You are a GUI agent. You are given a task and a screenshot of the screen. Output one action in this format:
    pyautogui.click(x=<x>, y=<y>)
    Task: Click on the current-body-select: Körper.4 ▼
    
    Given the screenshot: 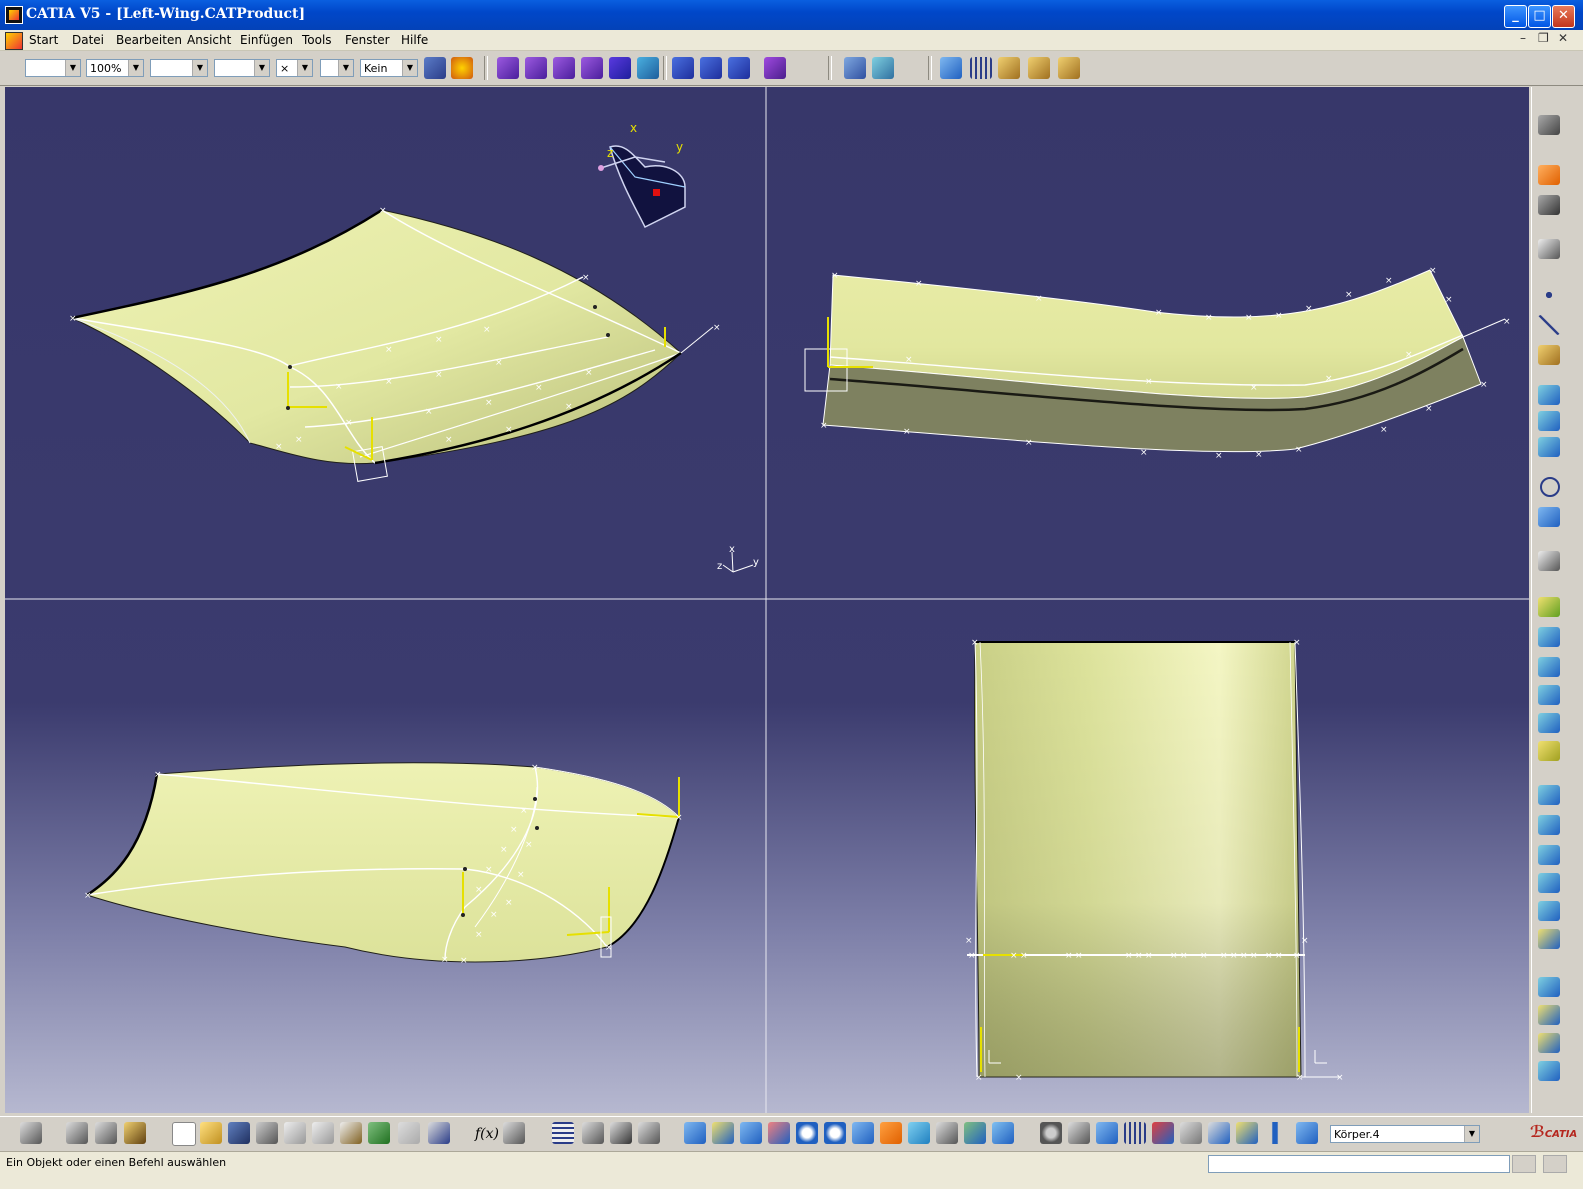 What is the action you would take?
    pyautogui.click(x=1405, y=1134)
    